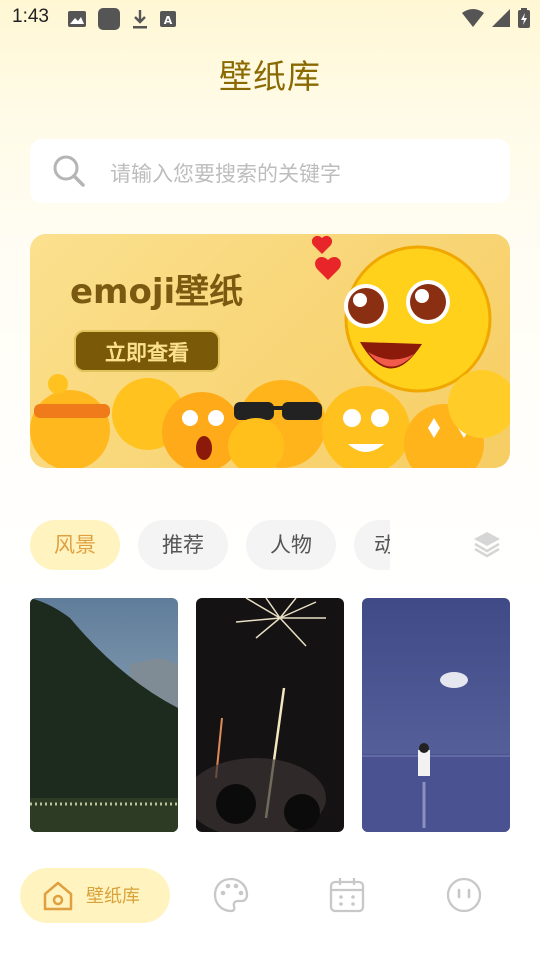  I want to click on svg-text: A, so click(168, 20).